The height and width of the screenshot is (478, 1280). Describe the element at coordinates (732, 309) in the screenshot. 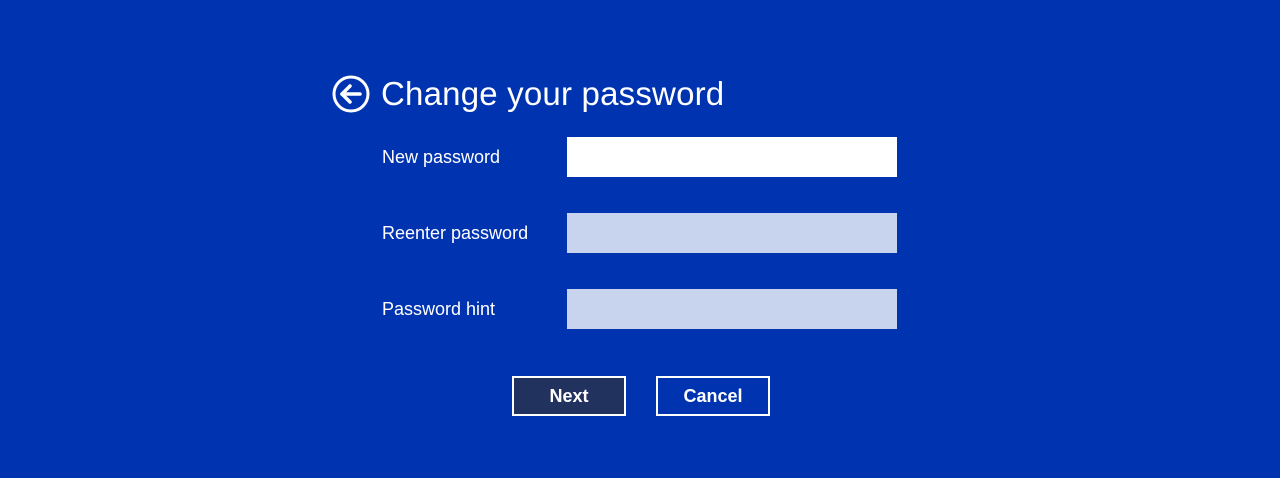

I see `password-hint-input` at that location.